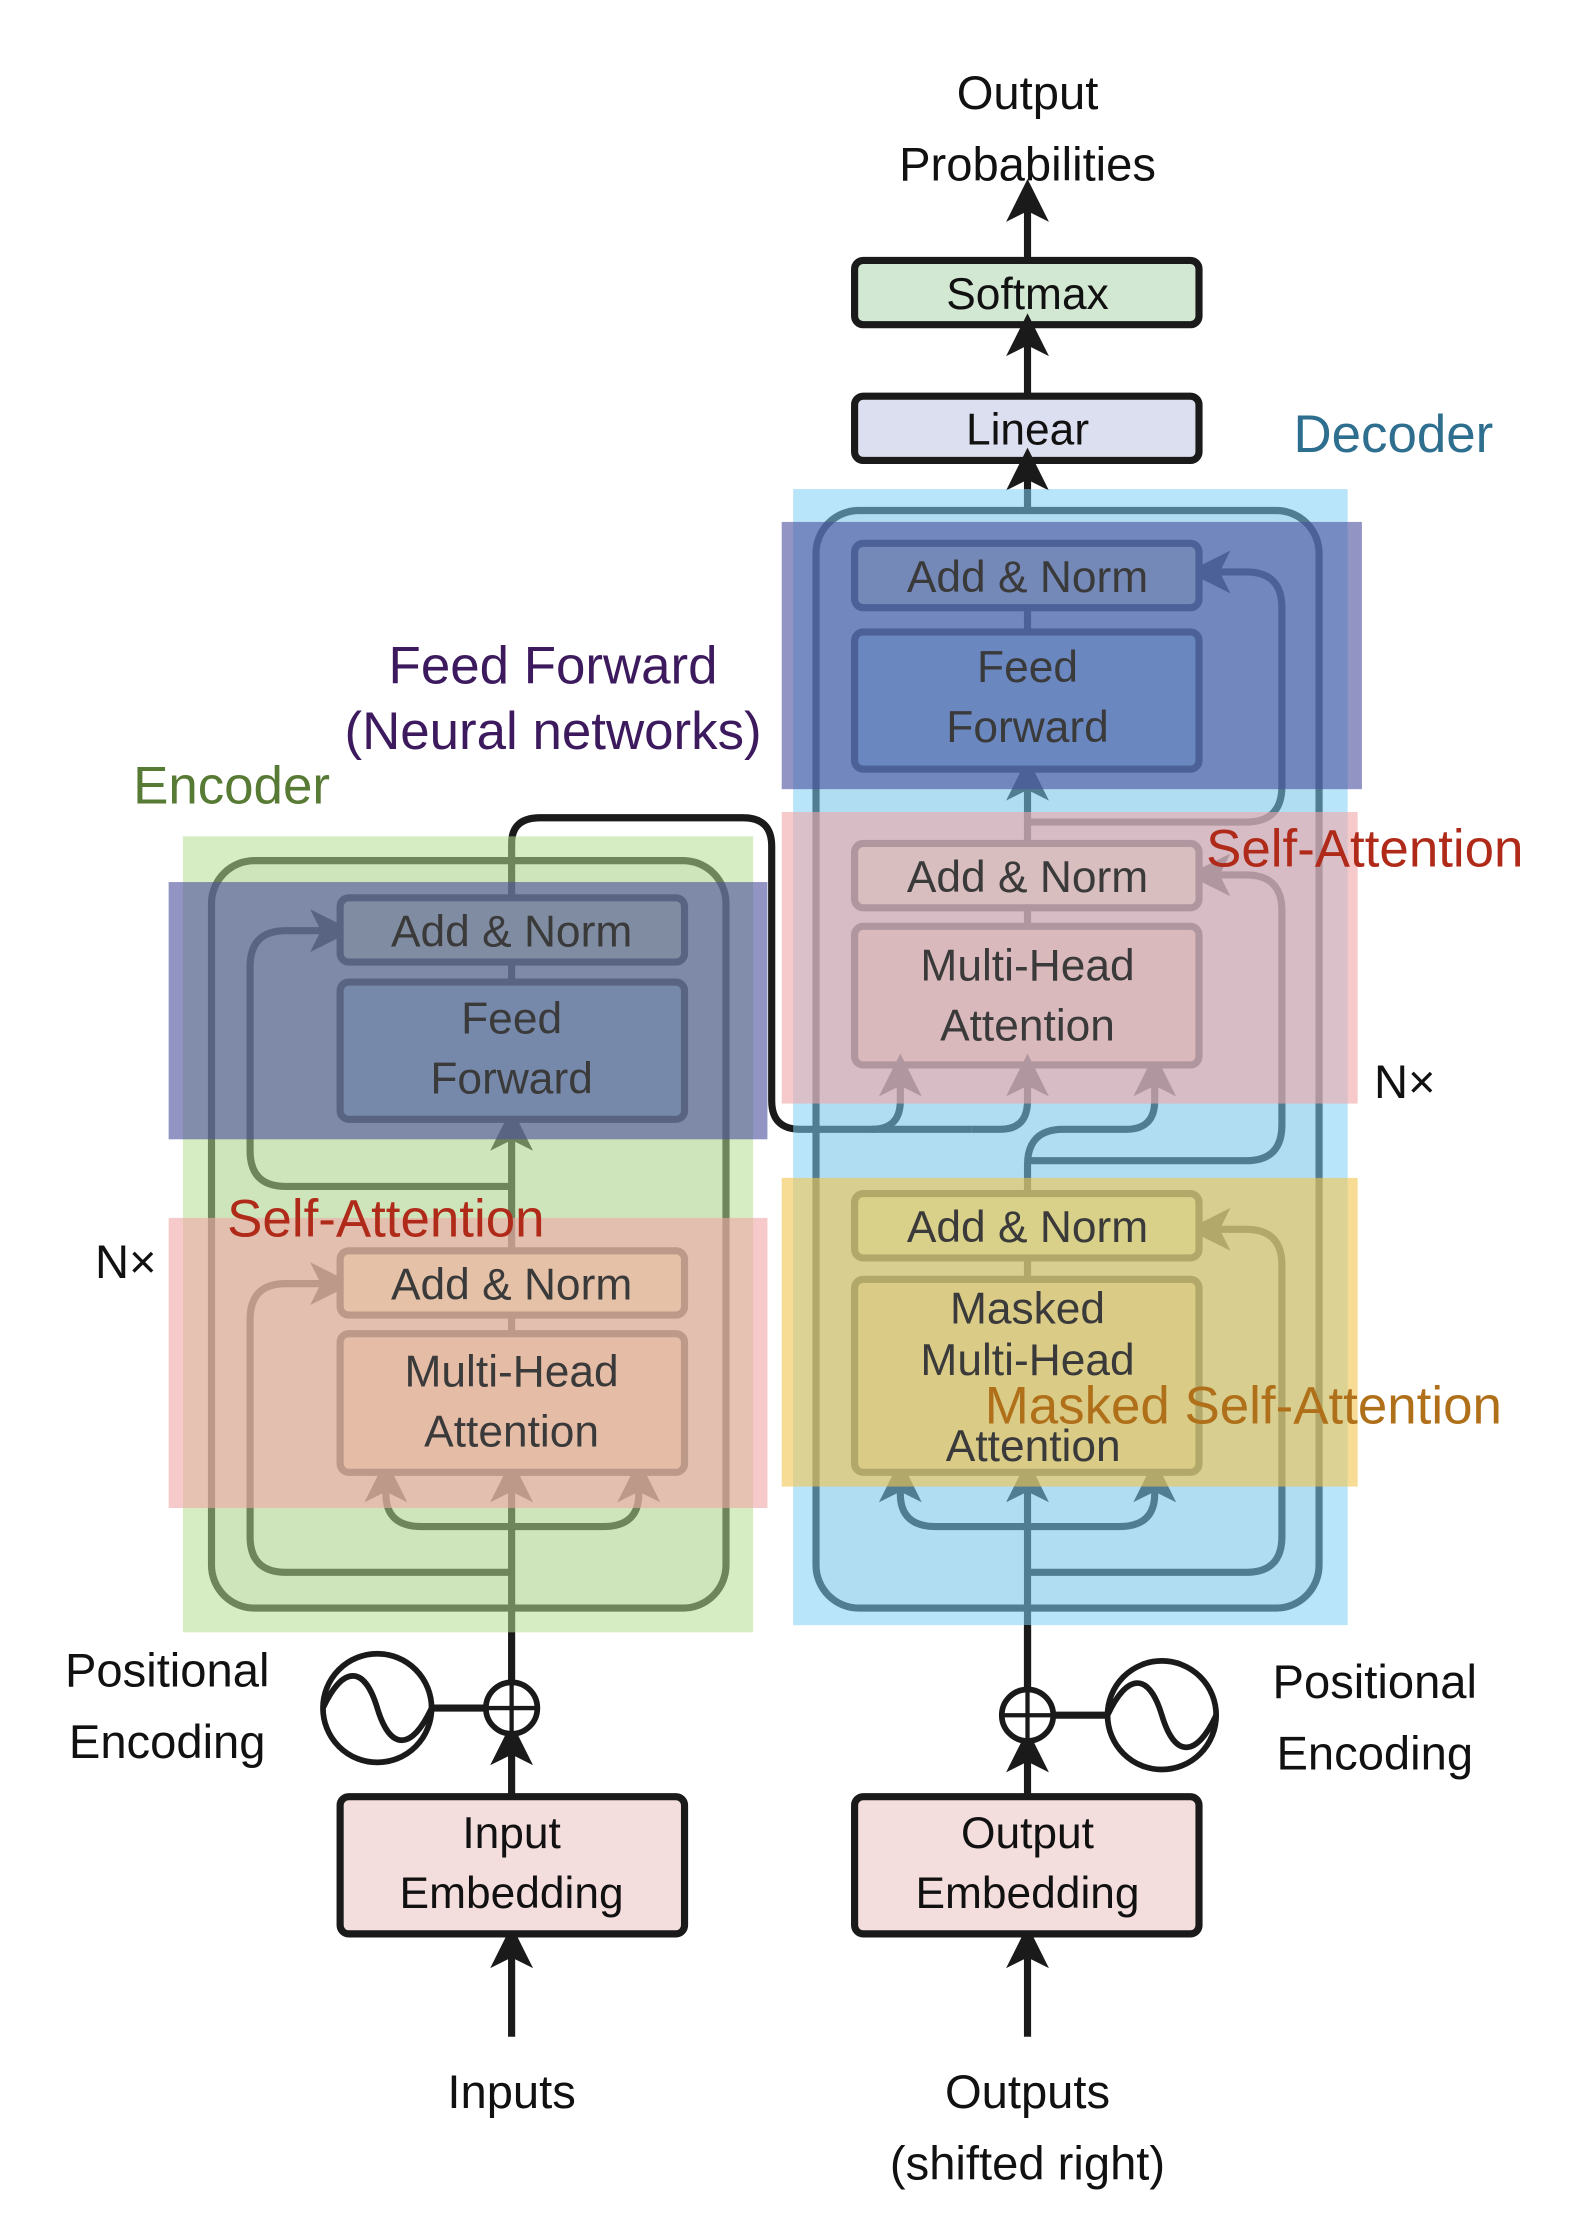 The width and height of the screenshot is (1572, 2230). What do you see at coordinates (1027, 727) in the screenshot?
I see `decoder-ff-label-2: Forward` at bounding box center [1027, 727].